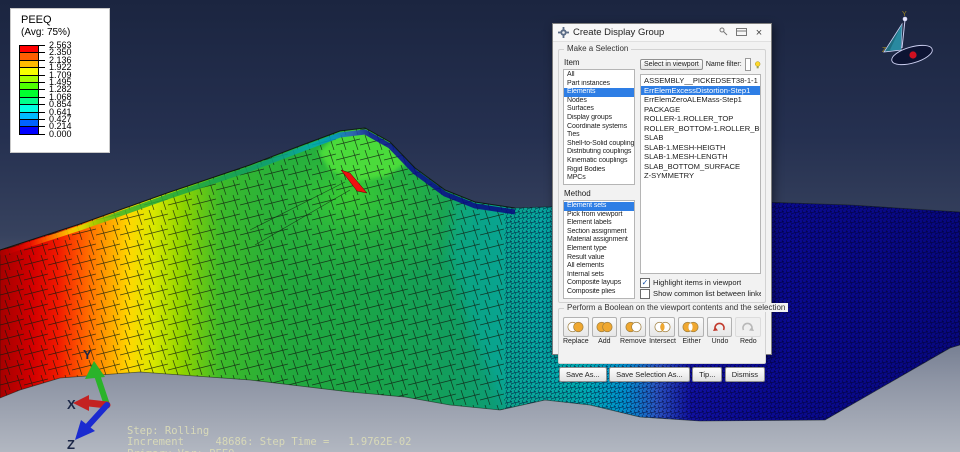  Describe the element at coordinates (700, 90) in the screenshot. I see `set-list-entry: ErrElemExcessDistortion-Step1` at that location.